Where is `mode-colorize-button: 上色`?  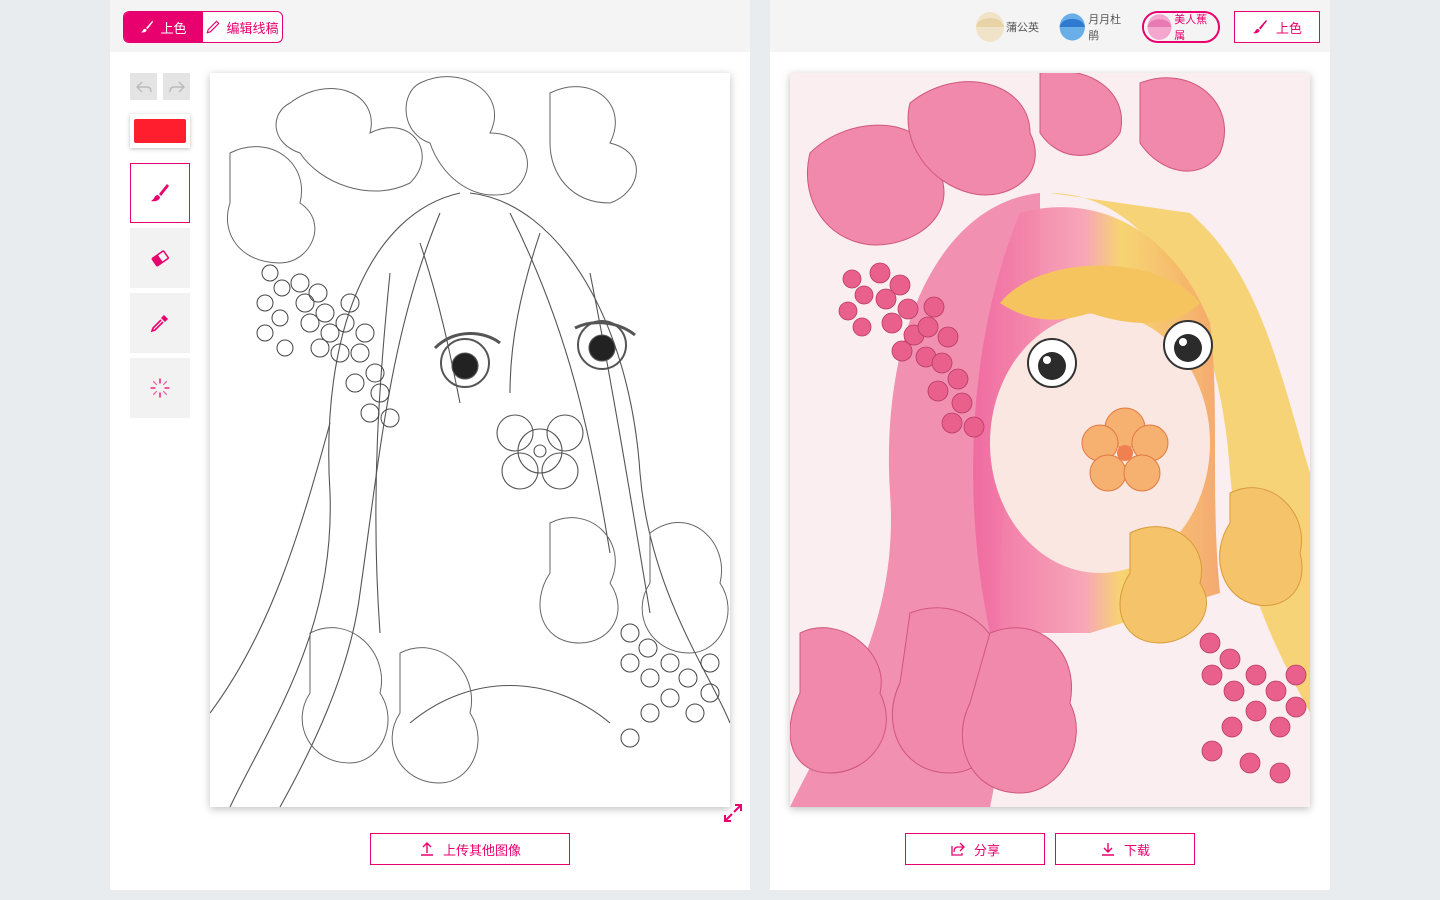
mode-colorize-button: 上色 is located at coordinates (163, 27).